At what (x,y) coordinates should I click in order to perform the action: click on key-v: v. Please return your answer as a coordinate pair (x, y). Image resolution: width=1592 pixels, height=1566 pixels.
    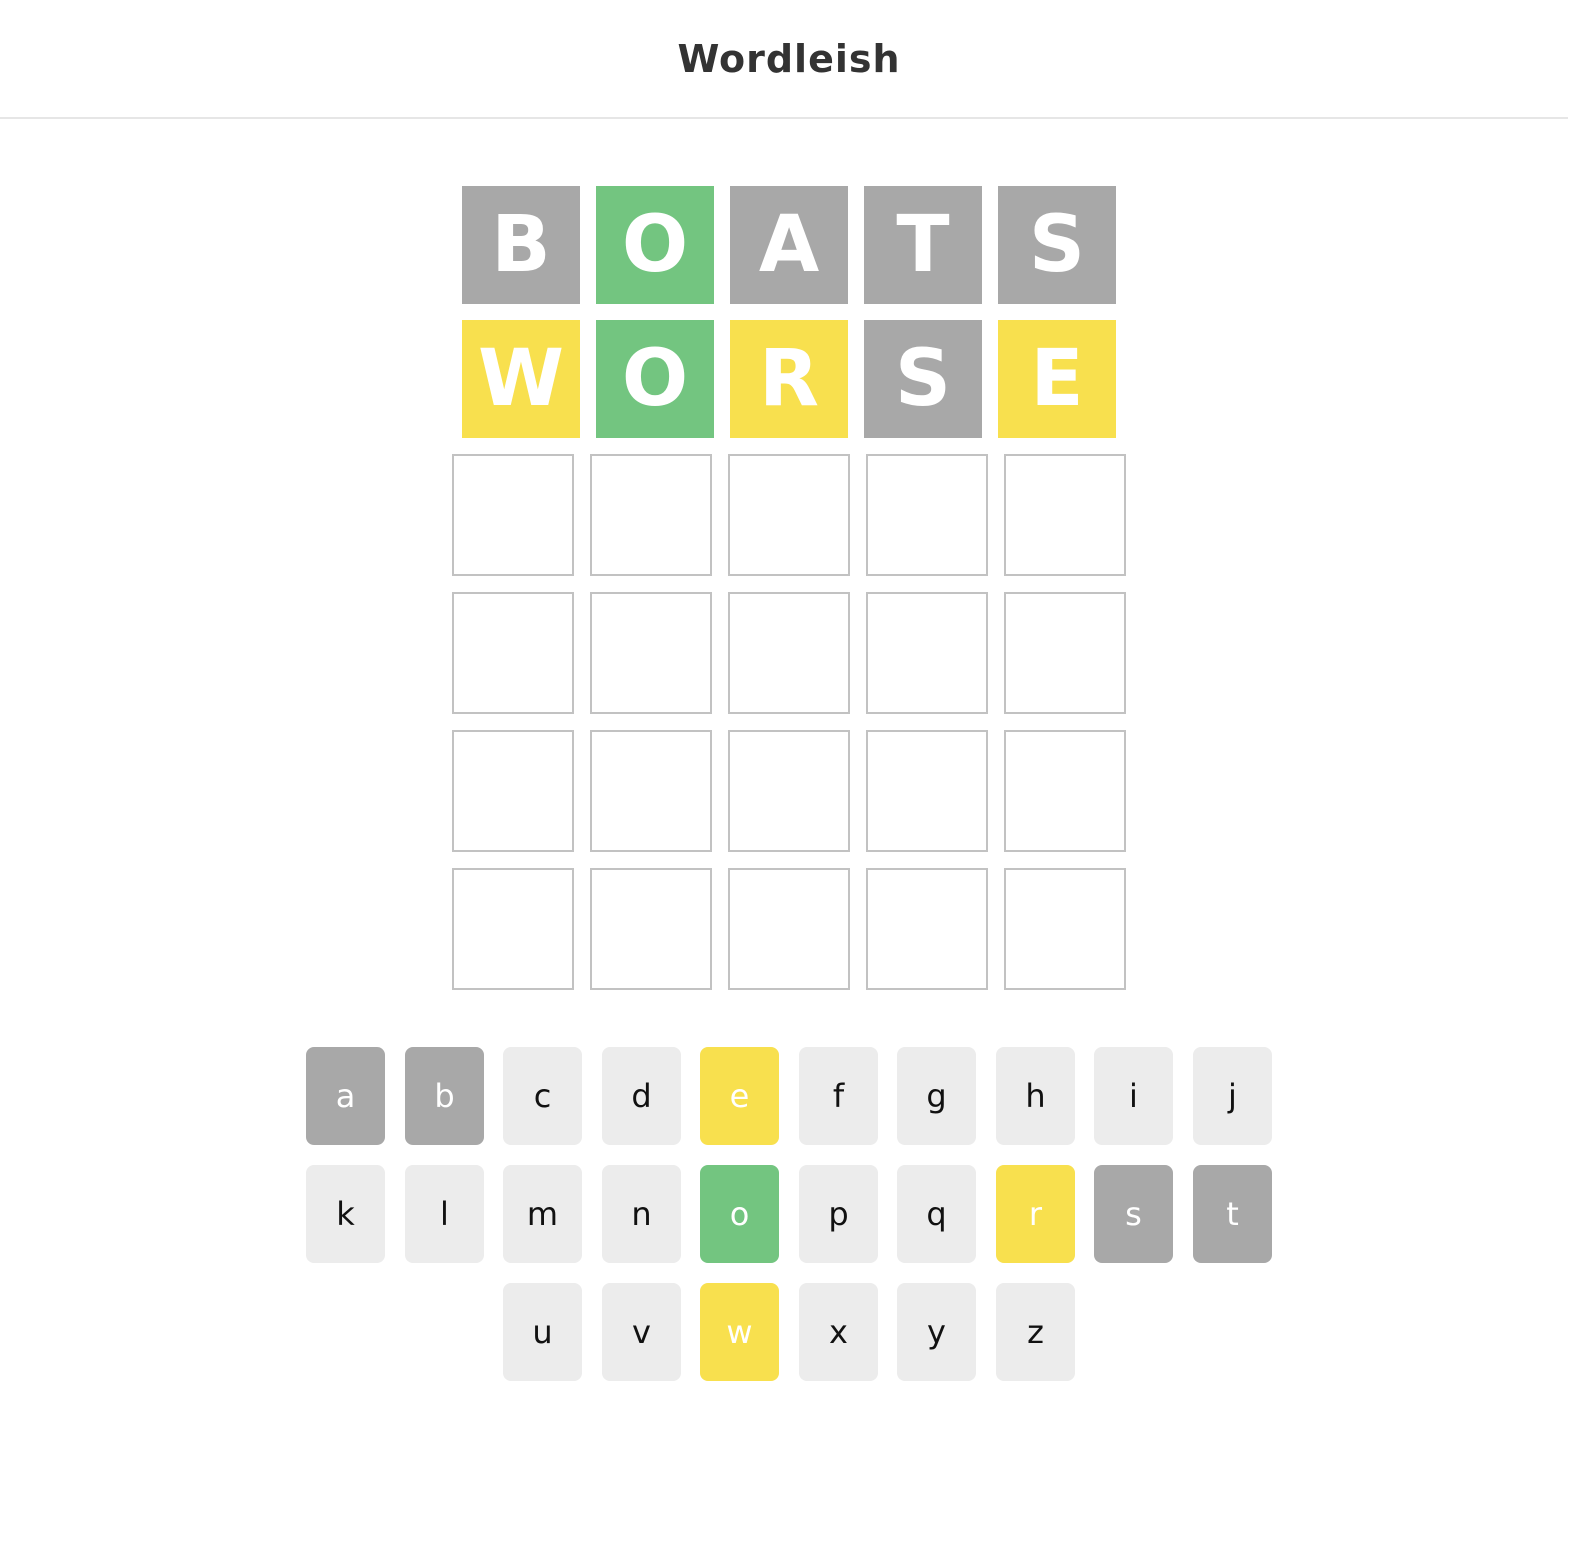
    Looking at the image, I should click on (641, 1332).